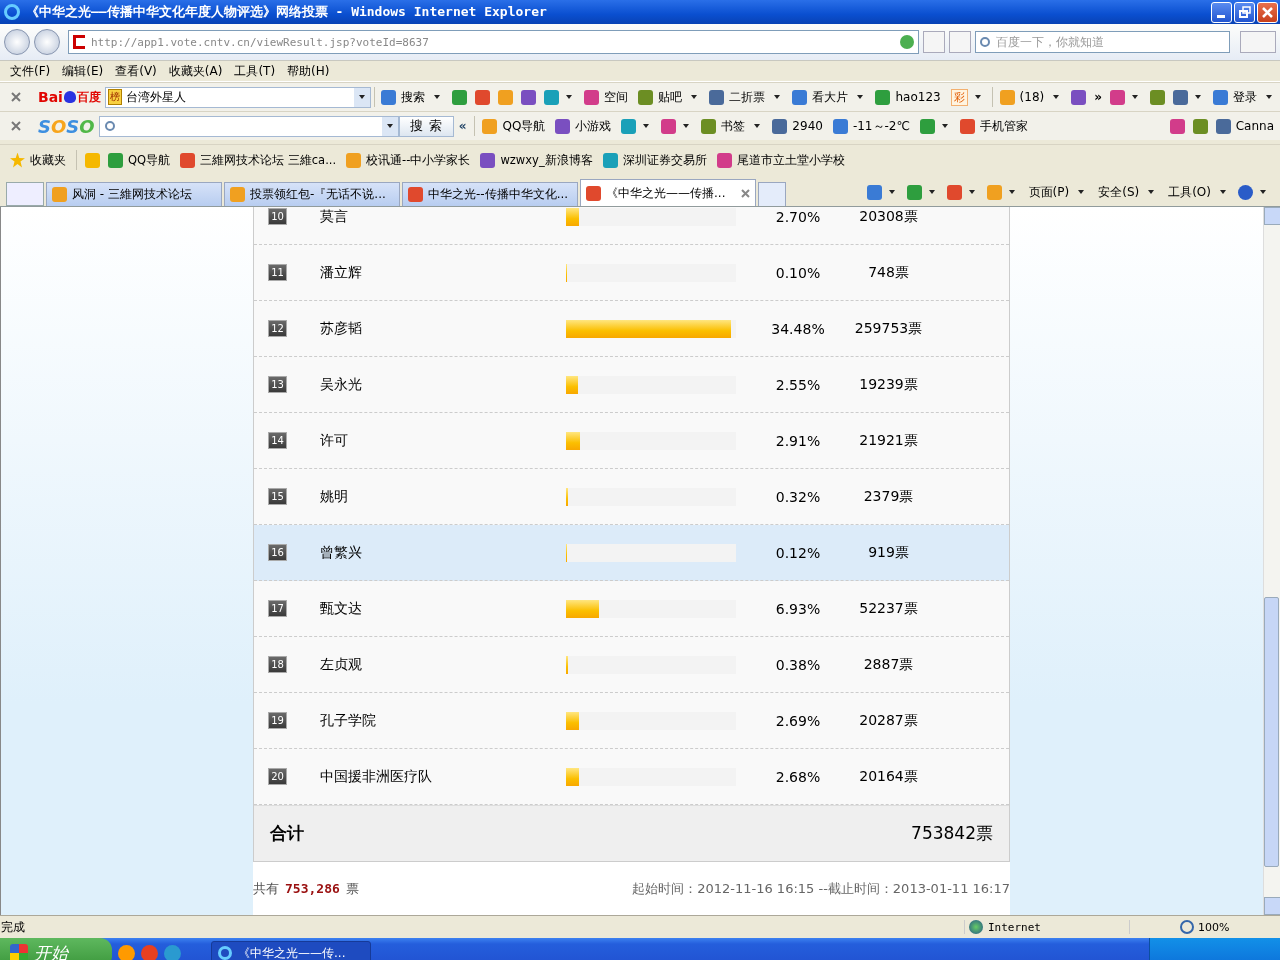 This screenshot has width=1280, height=960. Describe the element at coordinates (312, 888) in the screenshot. I see `participant-count: 753,286` at that location.